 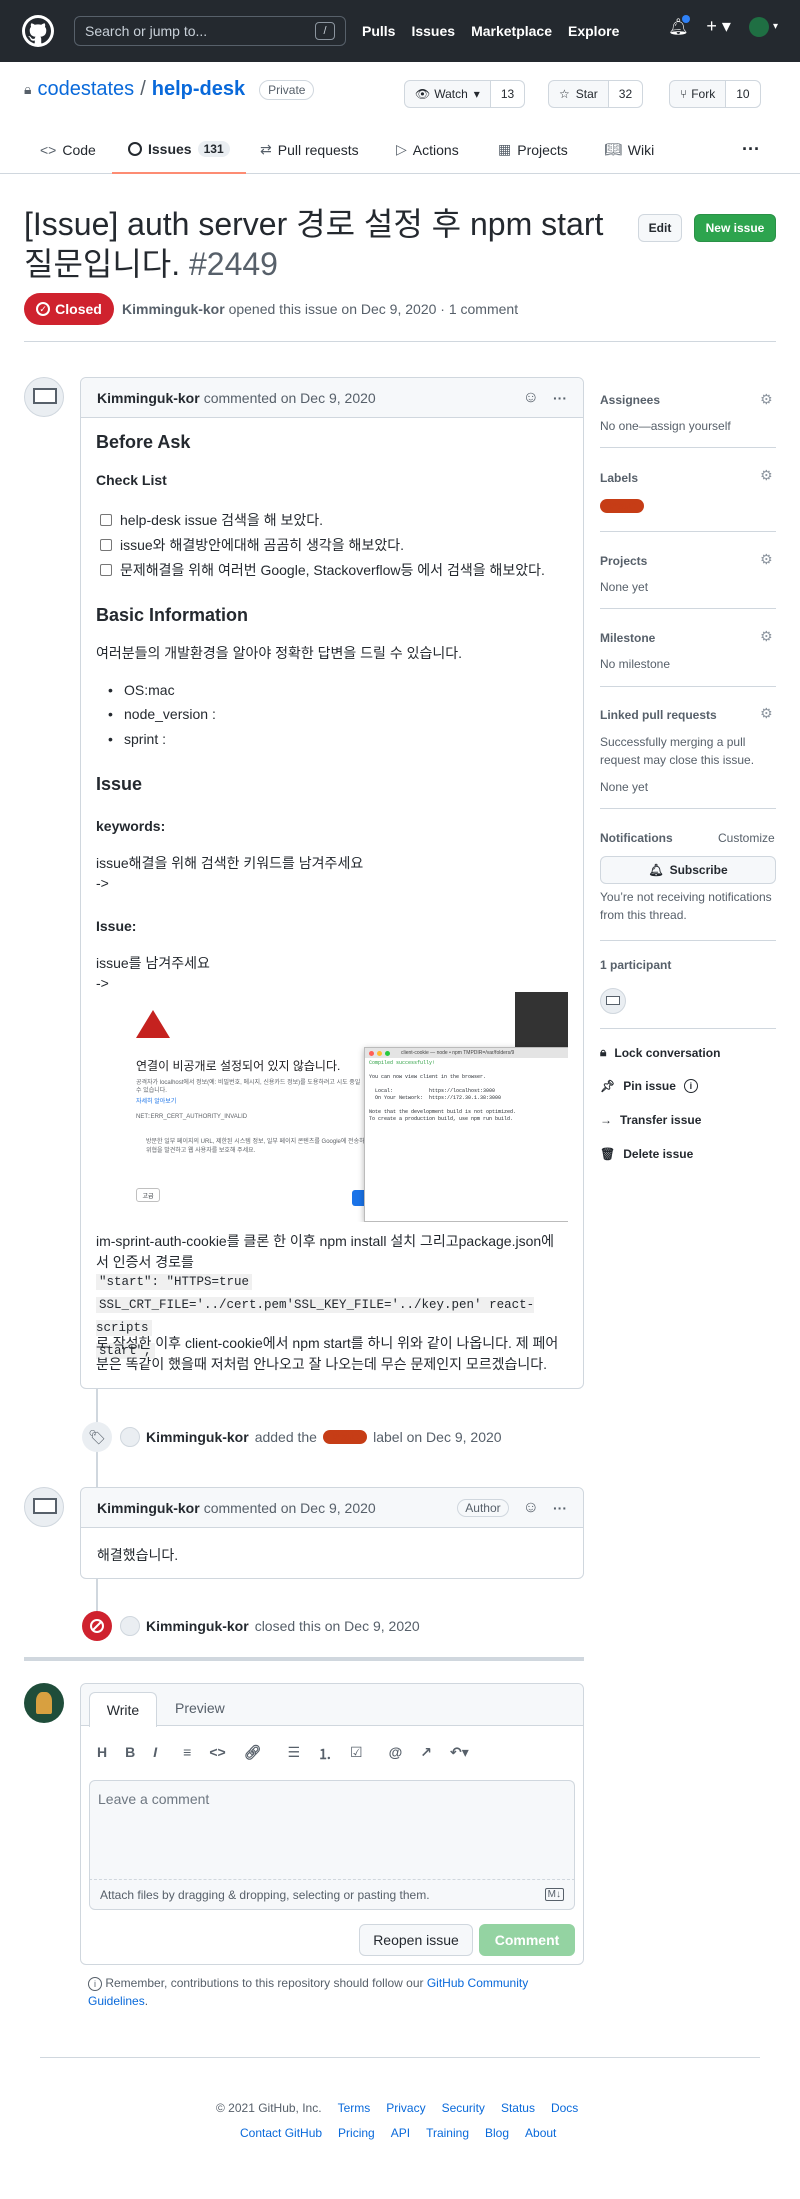 What do you see at coordinates (735, 228) in the screenshot?
I see `new-issue-button: New issue` at bounding box center [735, 228].